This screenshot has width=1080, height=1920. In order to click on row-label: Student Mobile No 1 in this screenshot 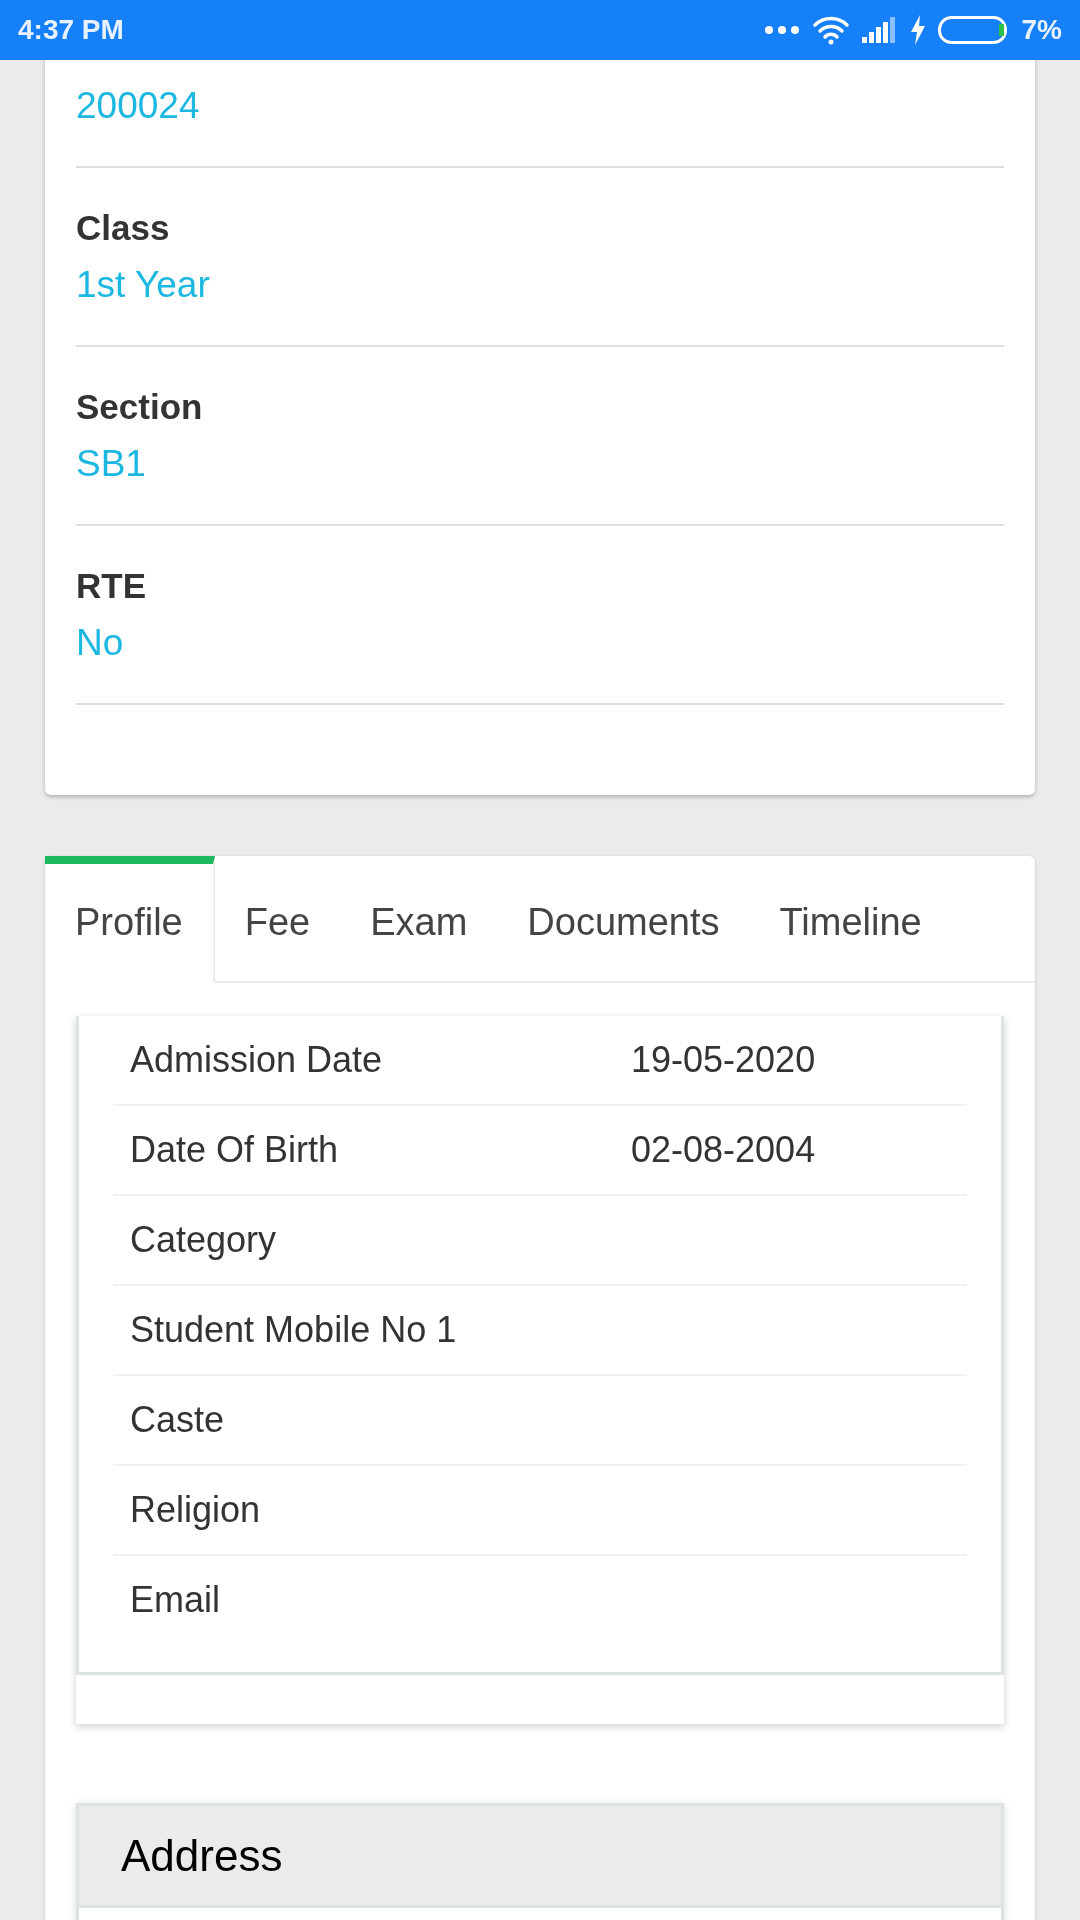, I will do `click(293, 1330)`.